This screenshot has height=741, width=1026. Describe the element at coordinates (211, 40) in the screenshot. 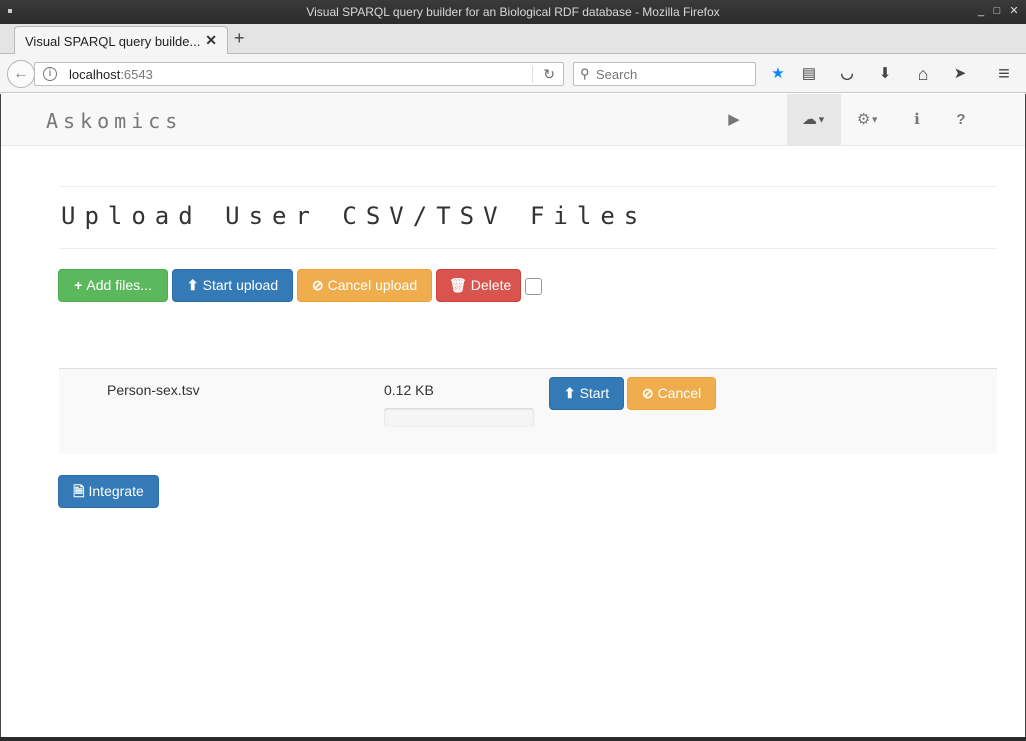

I see `tab-close-icon: ✕` at that location.